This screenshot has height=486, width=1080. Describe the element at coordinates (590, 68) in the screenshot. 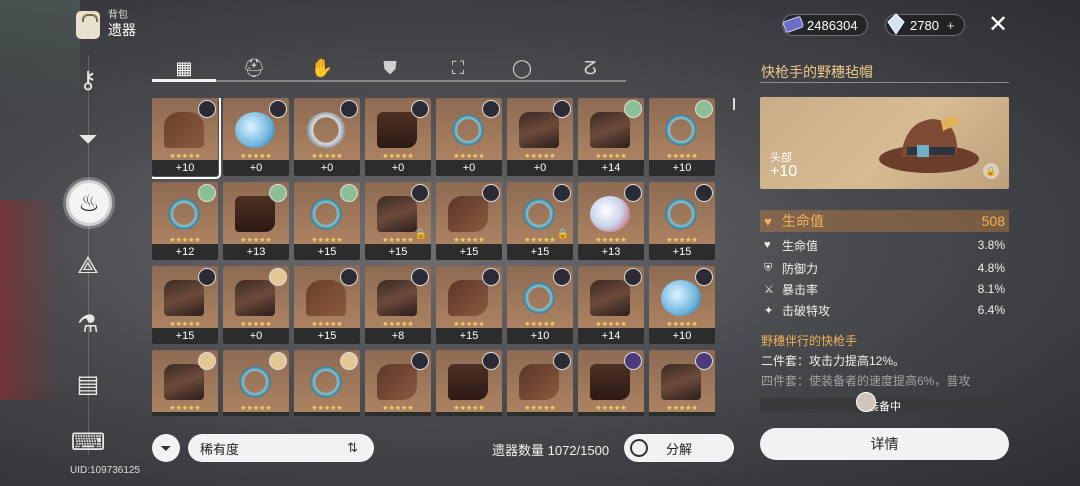

I see `tab-link-rope: ⵒ` at that location.